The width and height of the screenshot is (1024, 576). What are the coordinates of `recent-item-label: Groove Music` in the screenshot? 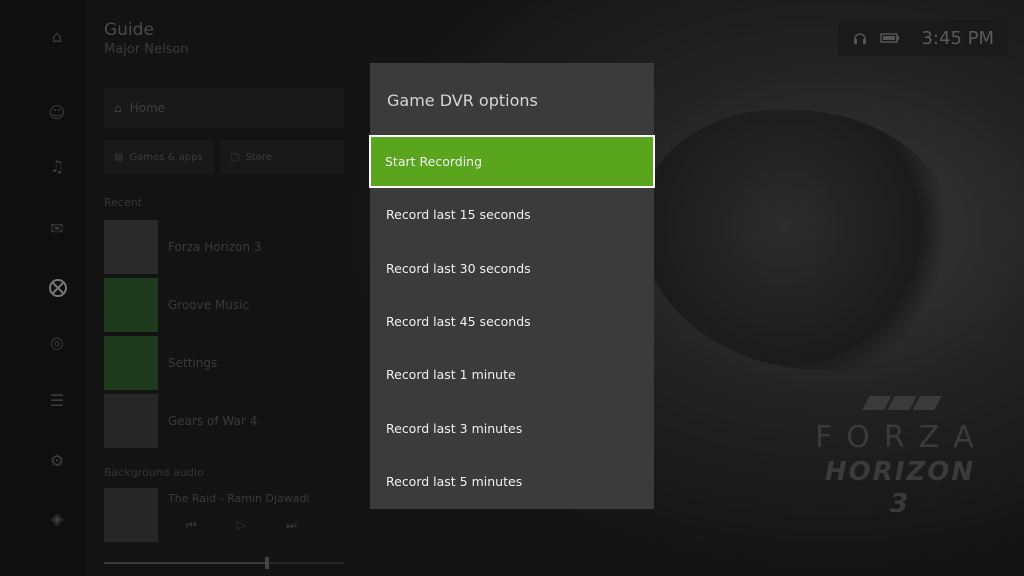 It's located at (209, 305).